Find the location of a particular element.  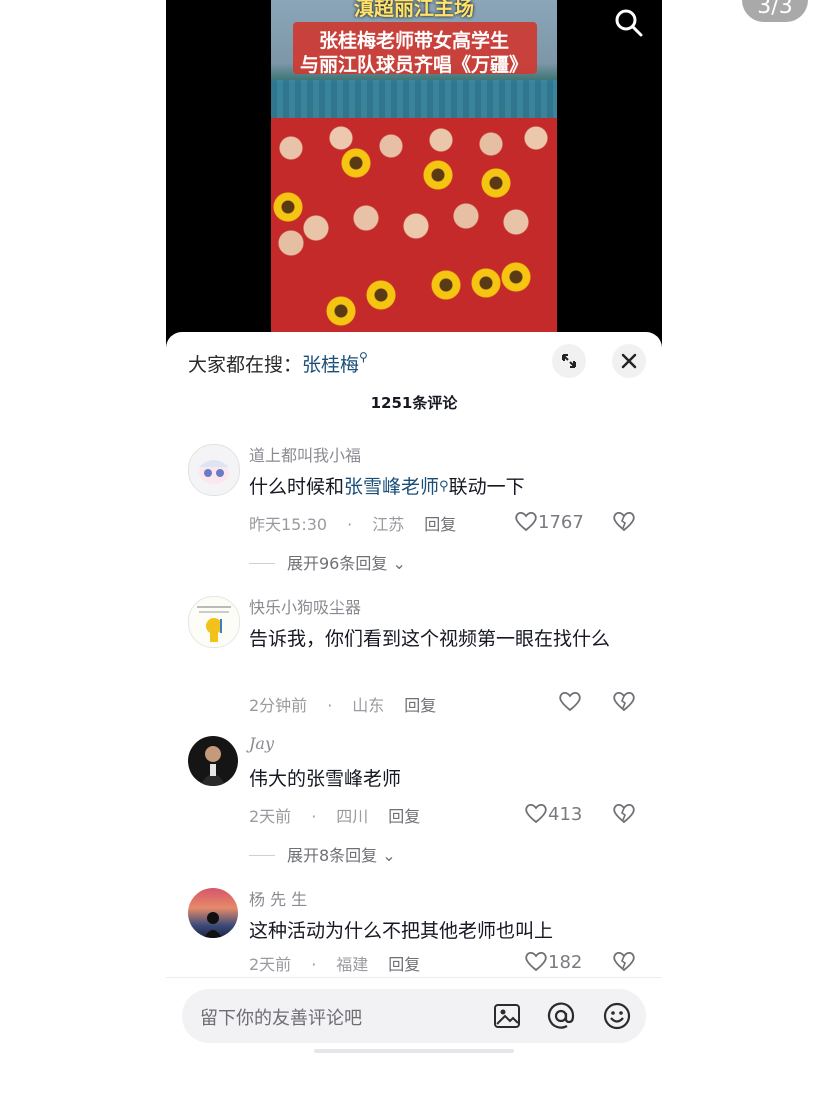

video-caption-line2: 与丽江队球员齐唱《万疆》 is located at coordinates (413, 65).